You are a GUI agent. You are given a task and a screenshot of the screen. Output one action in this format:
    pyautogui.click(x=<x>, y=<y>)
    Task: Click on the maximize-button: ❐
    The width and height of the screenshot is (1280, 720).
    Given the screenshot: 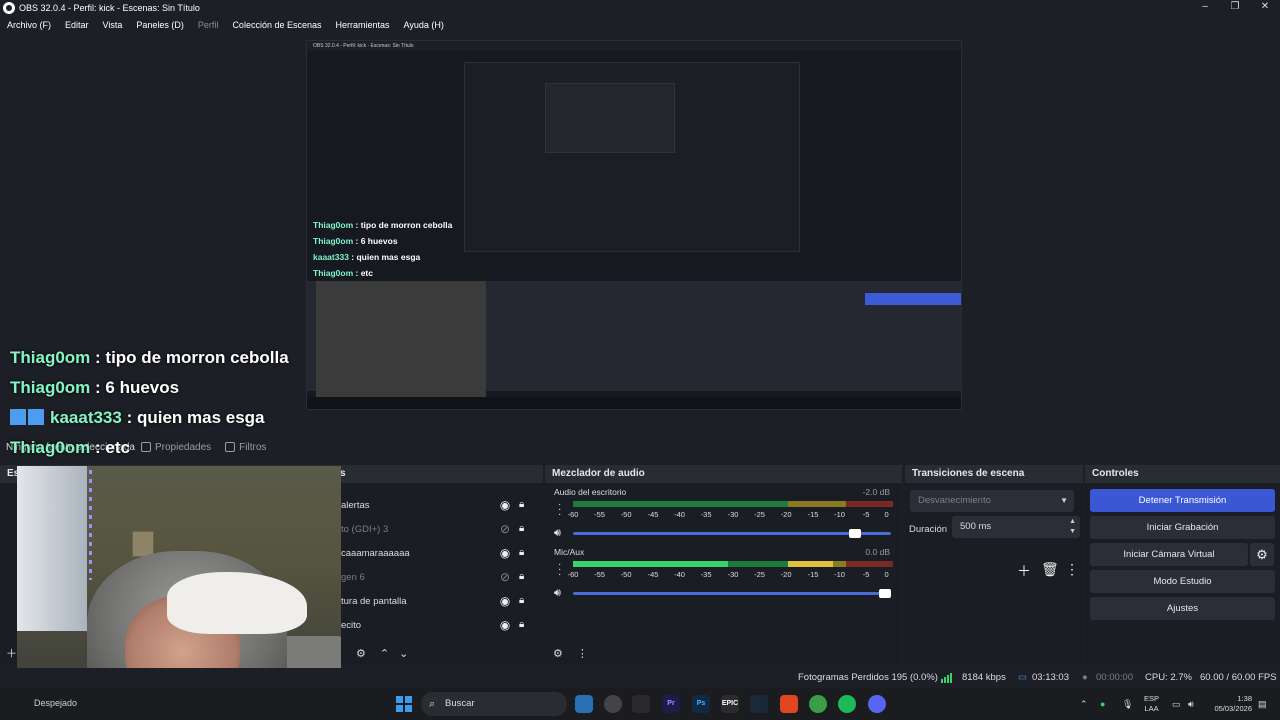 What is the action you would take?
    pyautogui.click(x=1235, y=7)
    